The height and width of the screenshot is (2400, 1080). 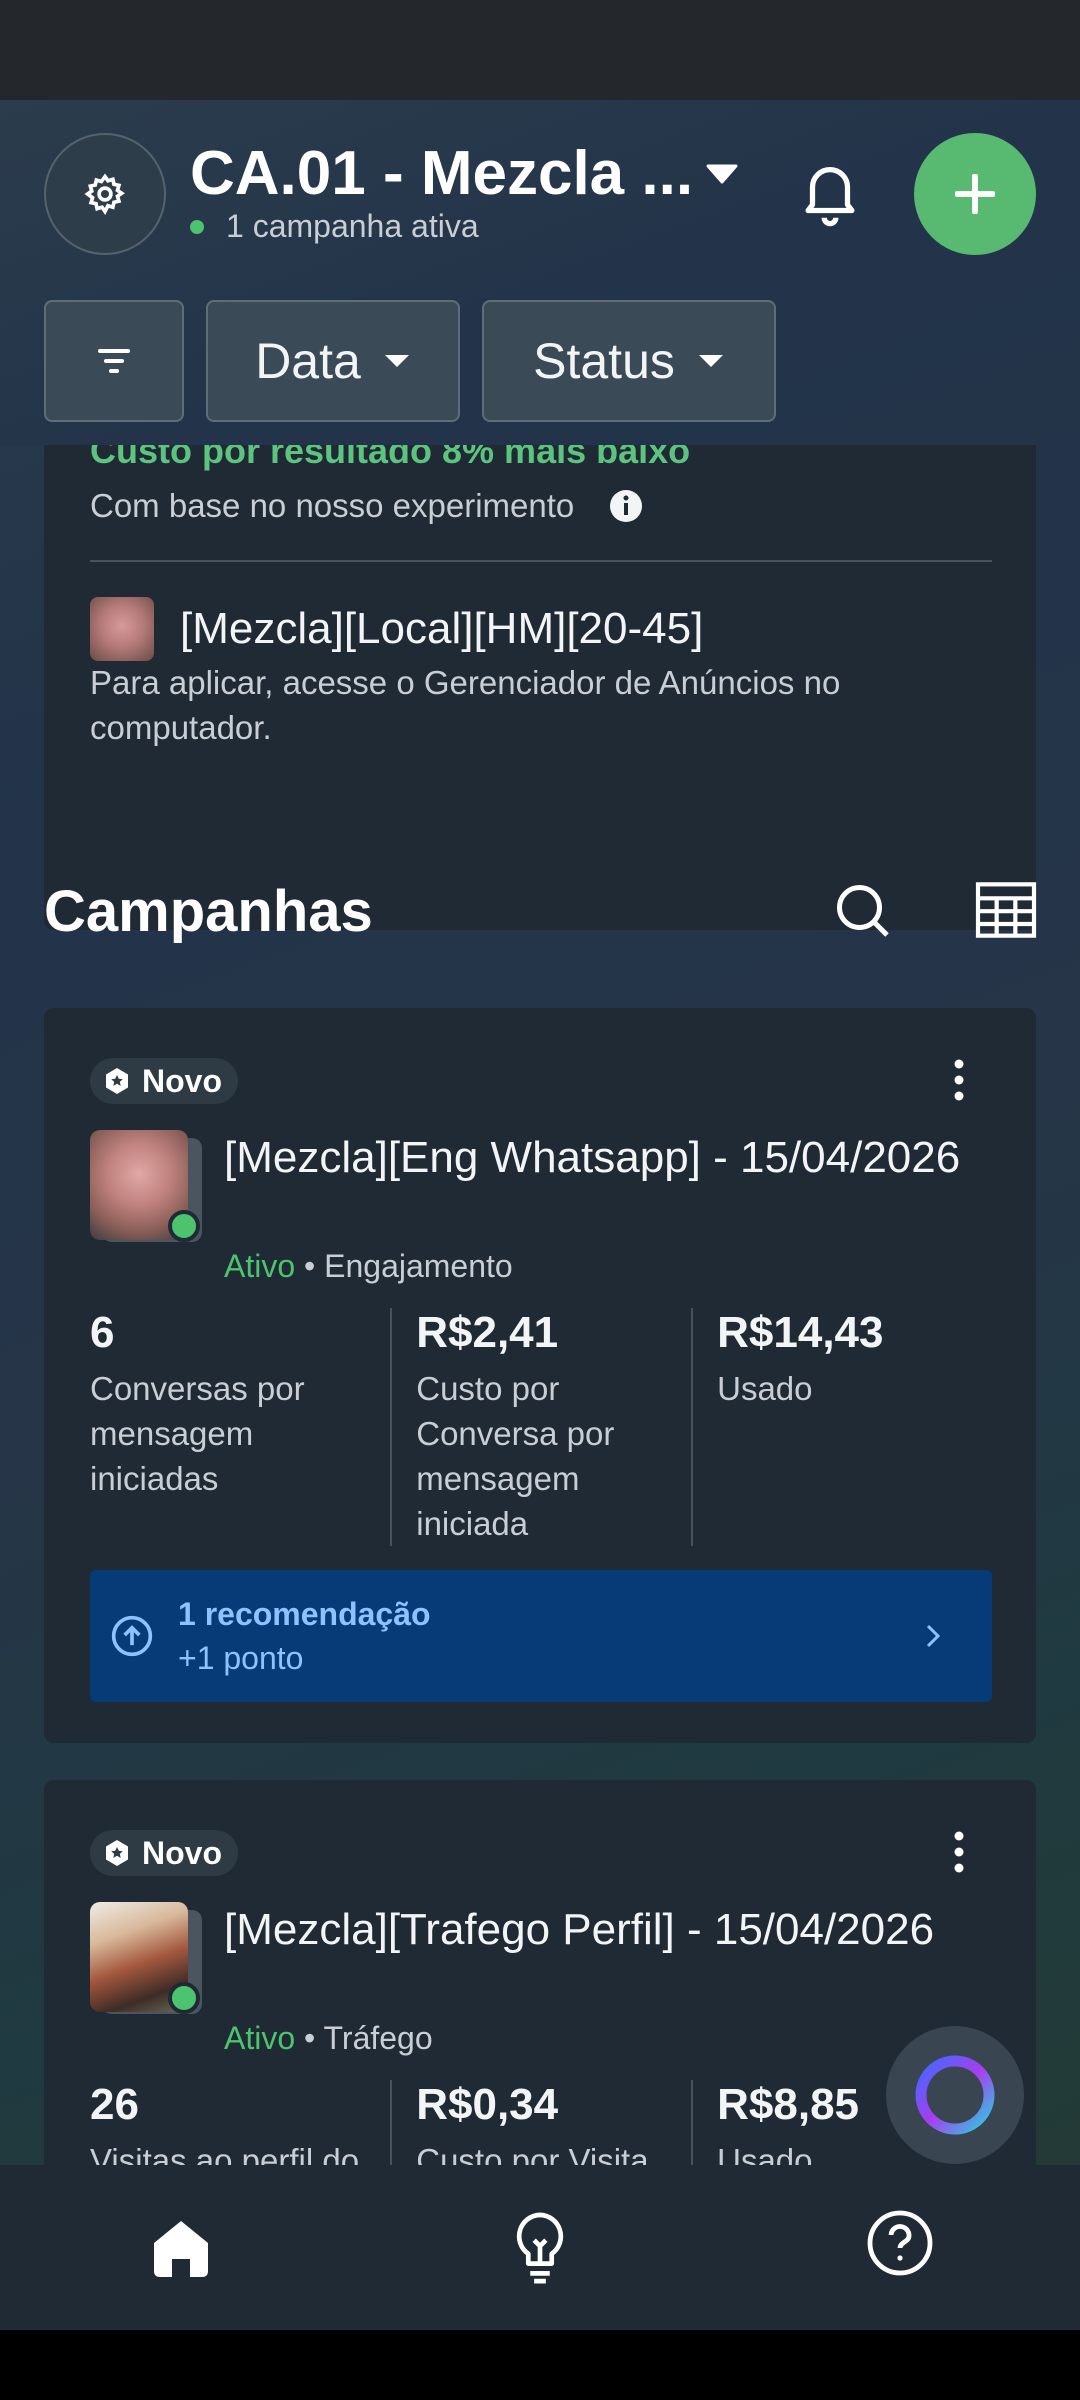 What do you see at coordinates (114, 2104) in the screenshot?
I see `metric-value: 26` at bounding box center [114, 2104].